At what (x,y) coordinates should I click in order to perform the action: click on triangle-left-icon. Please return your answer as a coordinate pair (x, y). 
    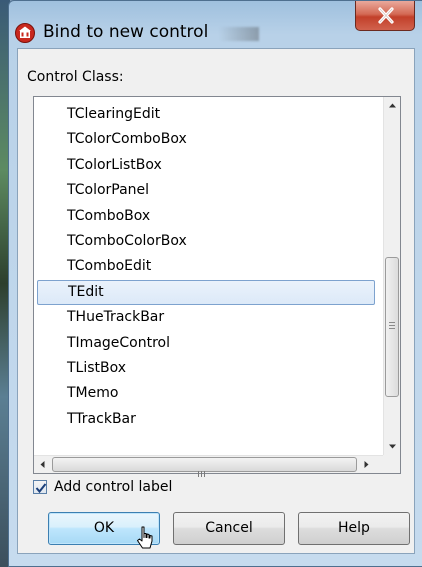
    Looking at the image, I should click on (42, 464).